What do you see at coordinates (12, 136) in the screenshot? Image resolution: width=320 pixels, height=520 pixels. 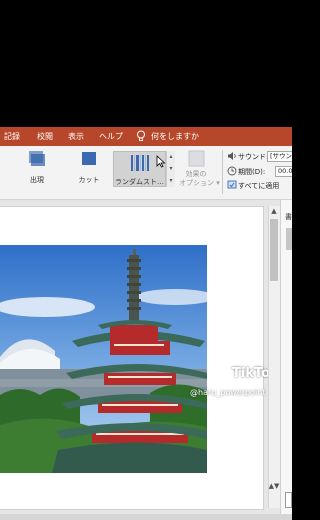 I see `tab-record: 記録` at bounding box center [12, 136].